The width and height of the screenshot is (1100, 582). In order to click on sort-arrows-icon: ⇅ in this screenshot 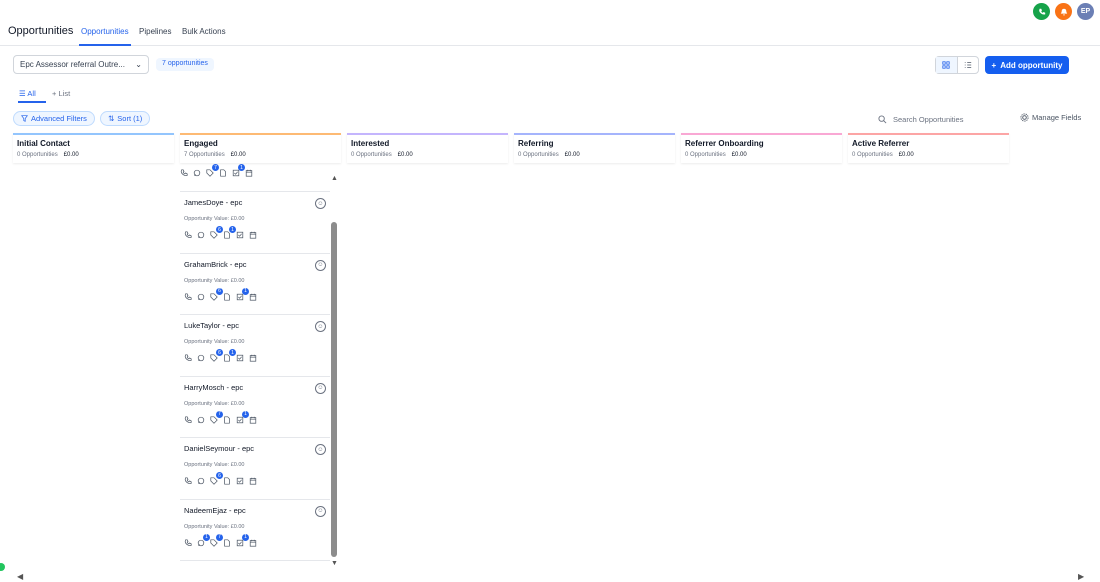, I will do `click(111, 118)`.